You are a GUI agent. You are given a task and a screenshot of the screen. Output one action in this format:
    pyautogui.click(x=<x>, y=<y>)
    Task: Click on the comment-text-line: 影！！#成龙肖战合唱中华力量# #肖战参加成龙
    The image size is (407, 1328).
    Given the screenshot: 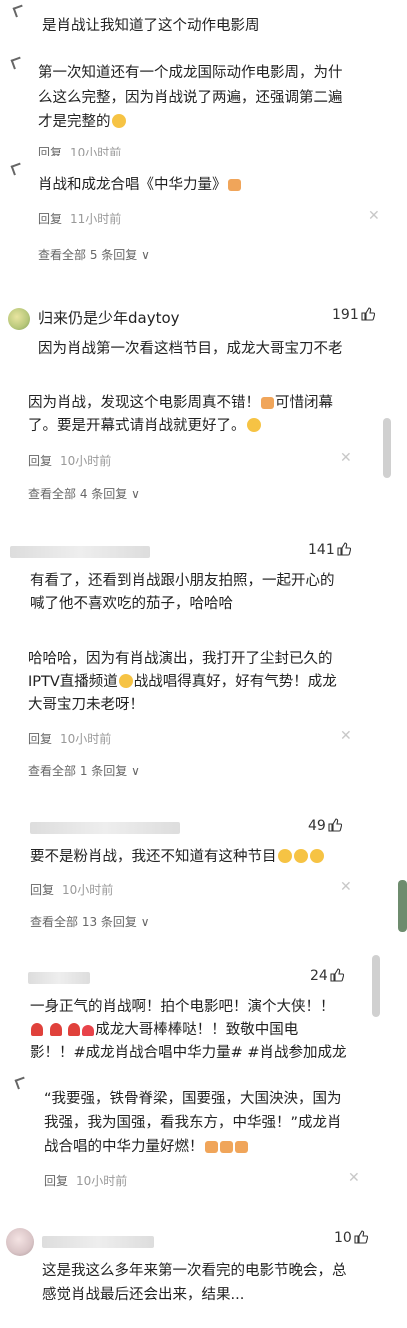 What is the action you would take?
    pyautogui.click(x=188, y=1053)
    